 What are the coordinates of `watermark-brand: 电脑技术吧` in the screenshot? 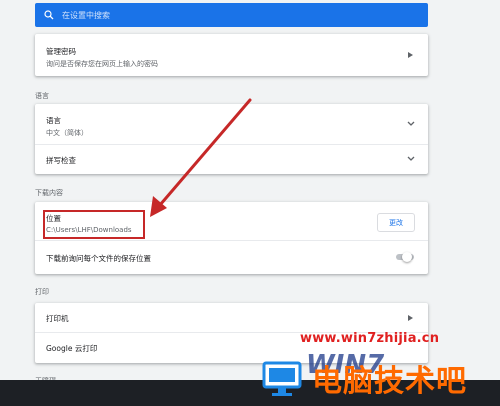 It's located at (389, 381).